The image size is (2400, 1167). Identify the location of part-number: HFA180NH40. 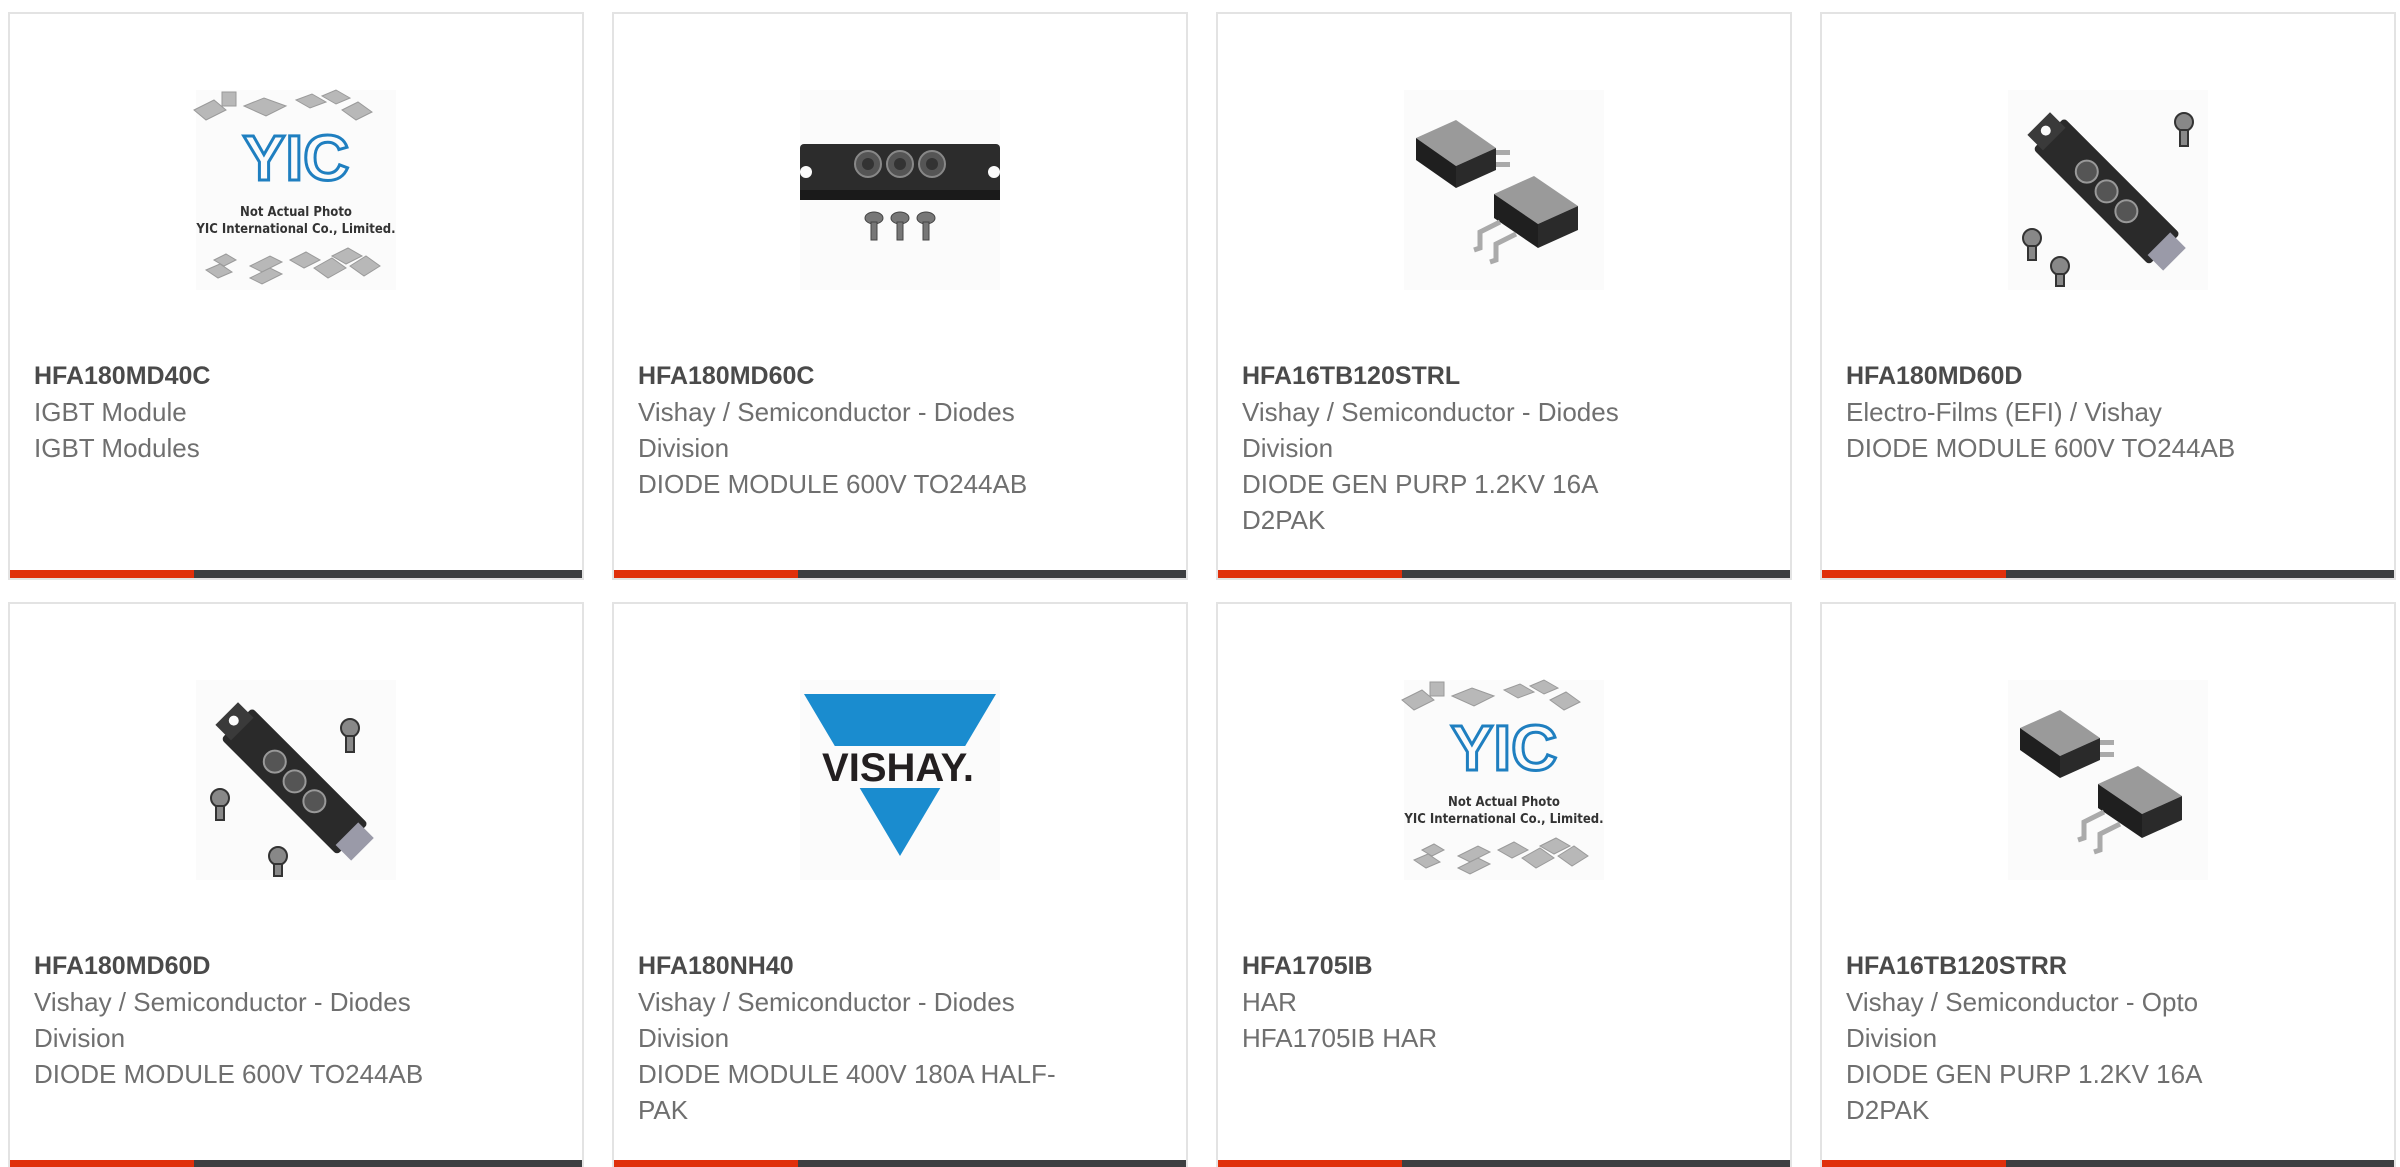
(900, 966).